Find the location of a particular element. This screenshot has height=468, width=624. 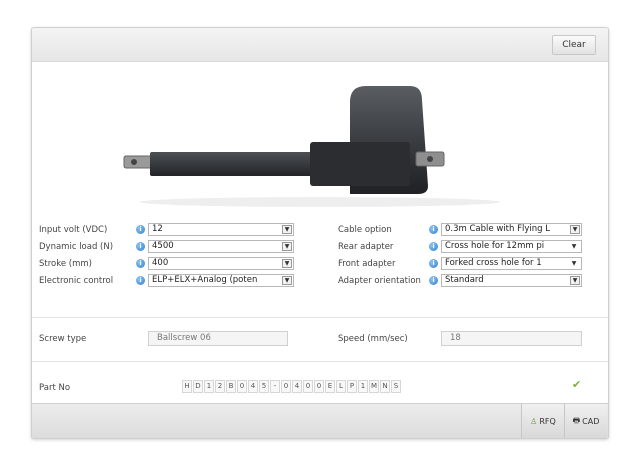

check-icon: ✔ is located at coordinates (577, 384).